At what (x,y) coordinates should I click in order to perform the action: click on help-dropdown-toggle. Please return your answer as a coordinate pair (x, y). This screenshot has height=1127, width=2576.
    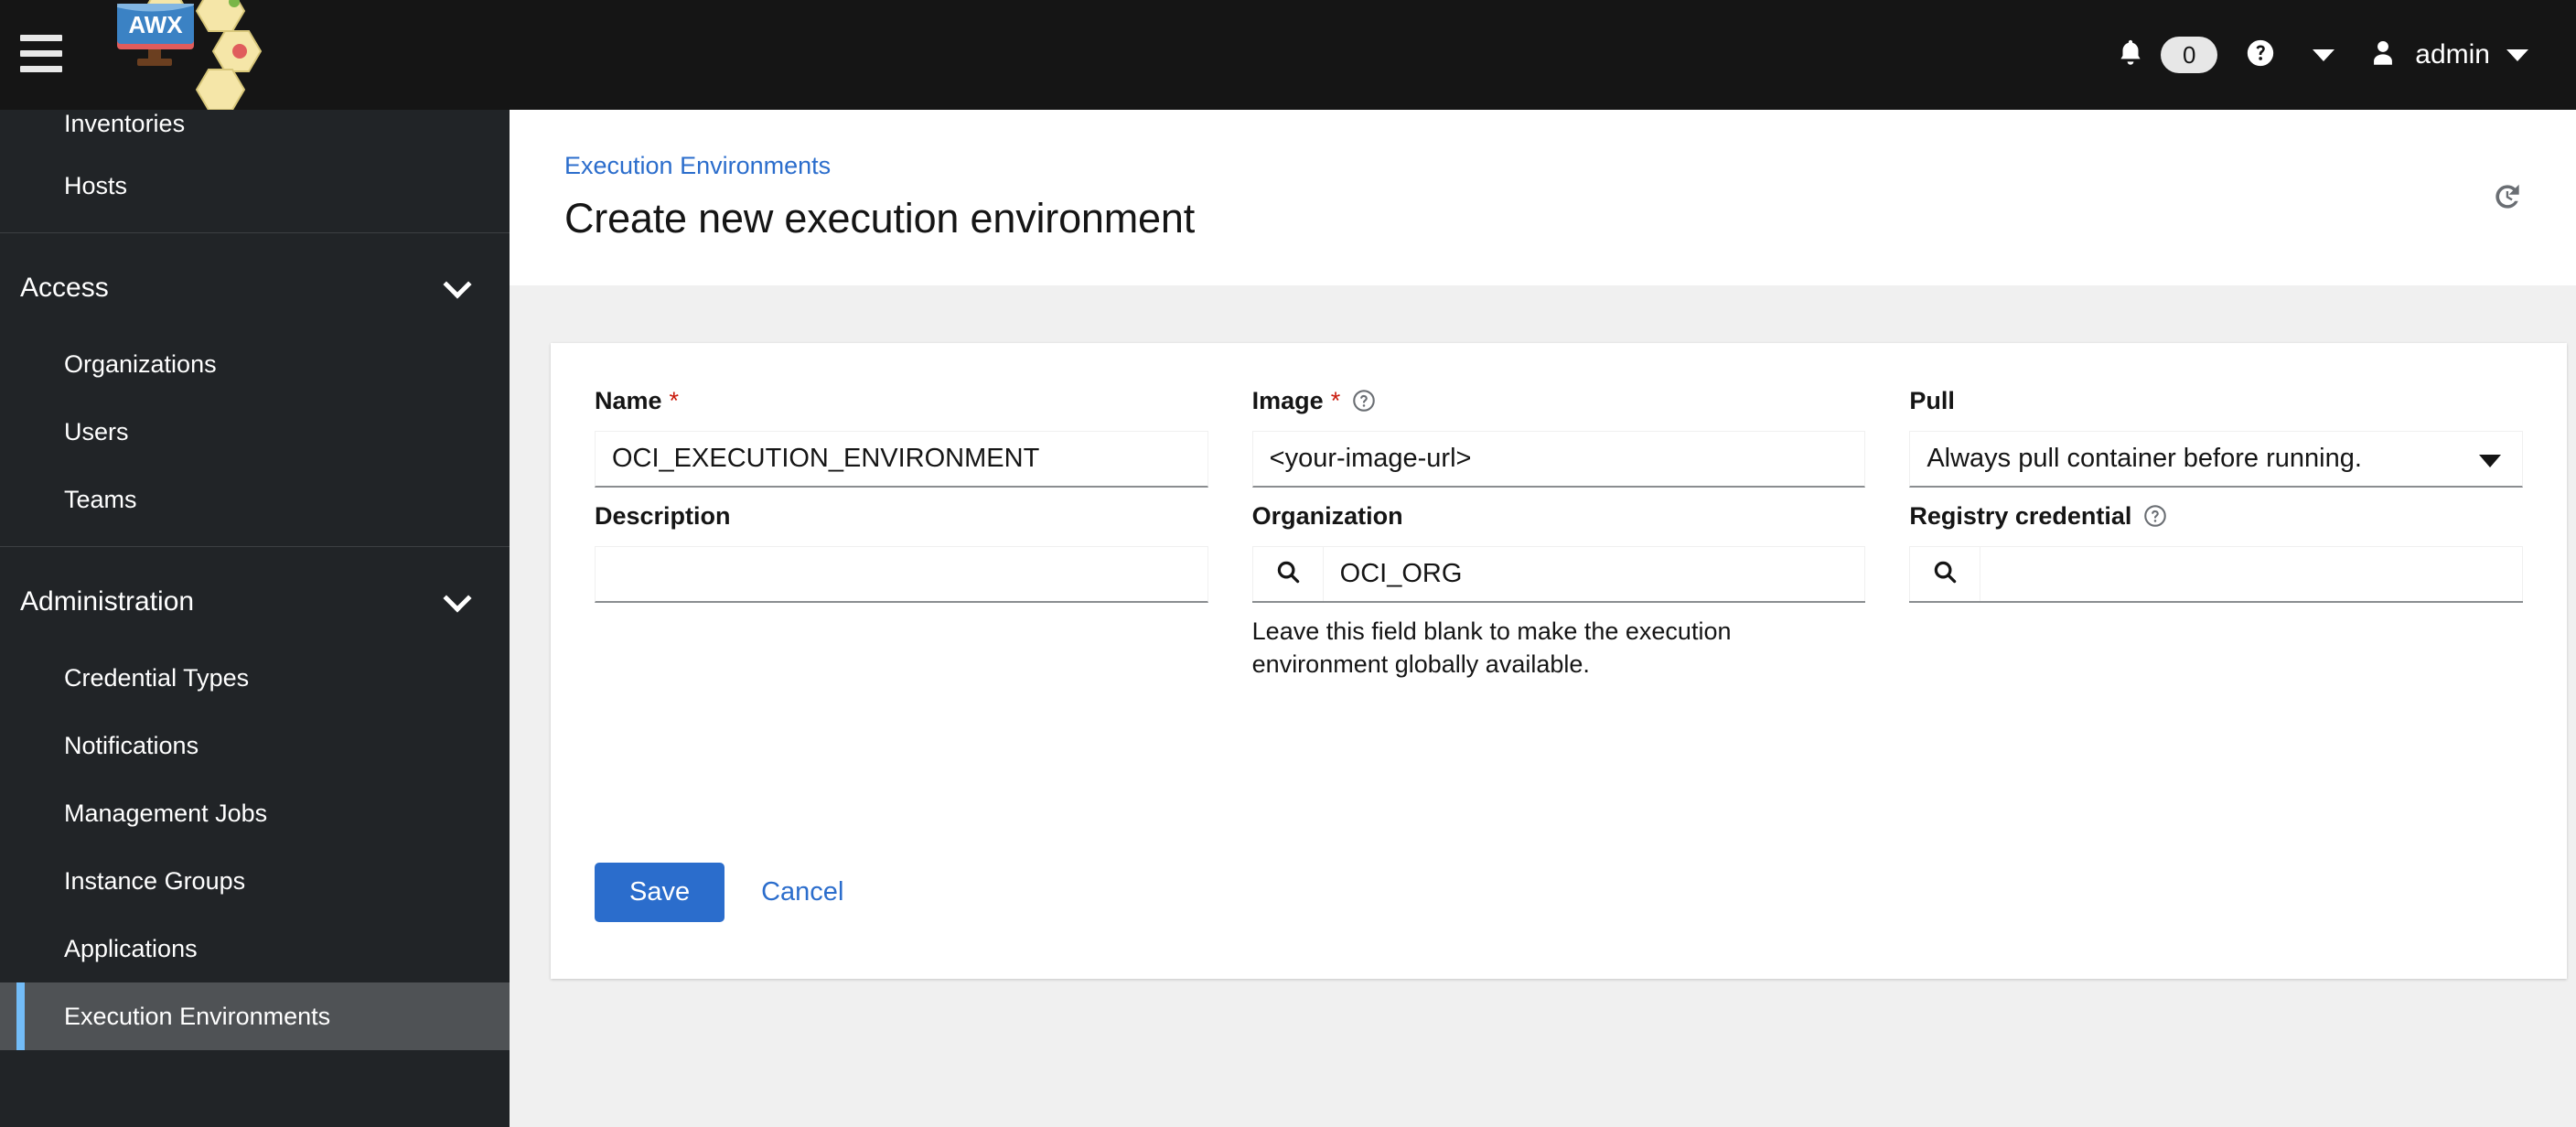
    Looking at the image, I should click on (2323, 55).